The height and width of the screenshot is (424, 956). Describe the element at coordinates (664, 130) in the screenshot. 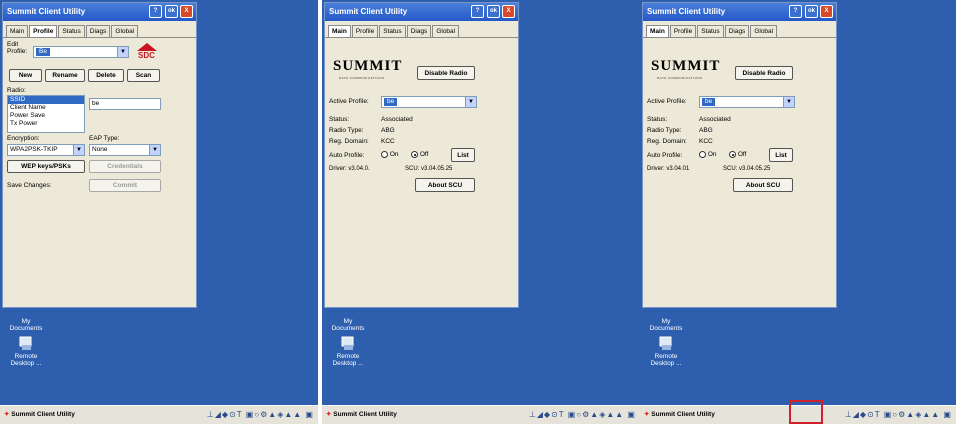

I see `radio-type-label: Radio Type:` at that location.